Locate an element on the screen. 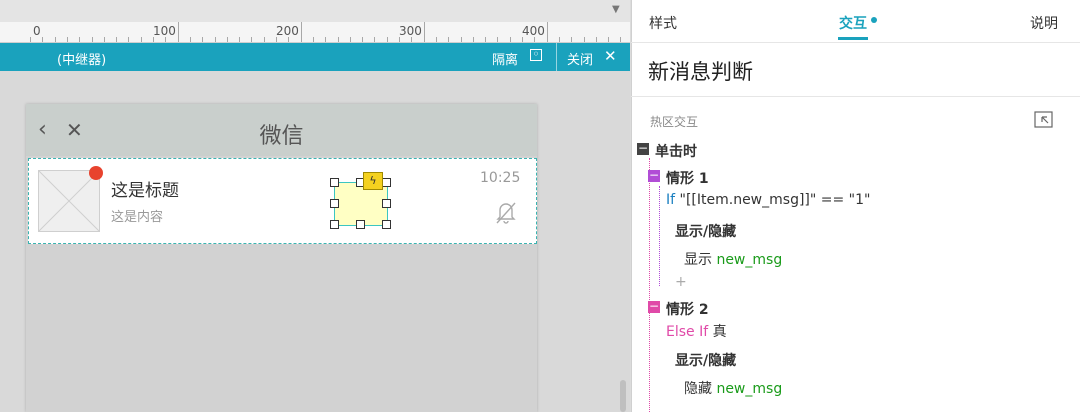 This screenshot has width=1080, height=412. thumbnail-placeholder is located at coordinates (69, 201).